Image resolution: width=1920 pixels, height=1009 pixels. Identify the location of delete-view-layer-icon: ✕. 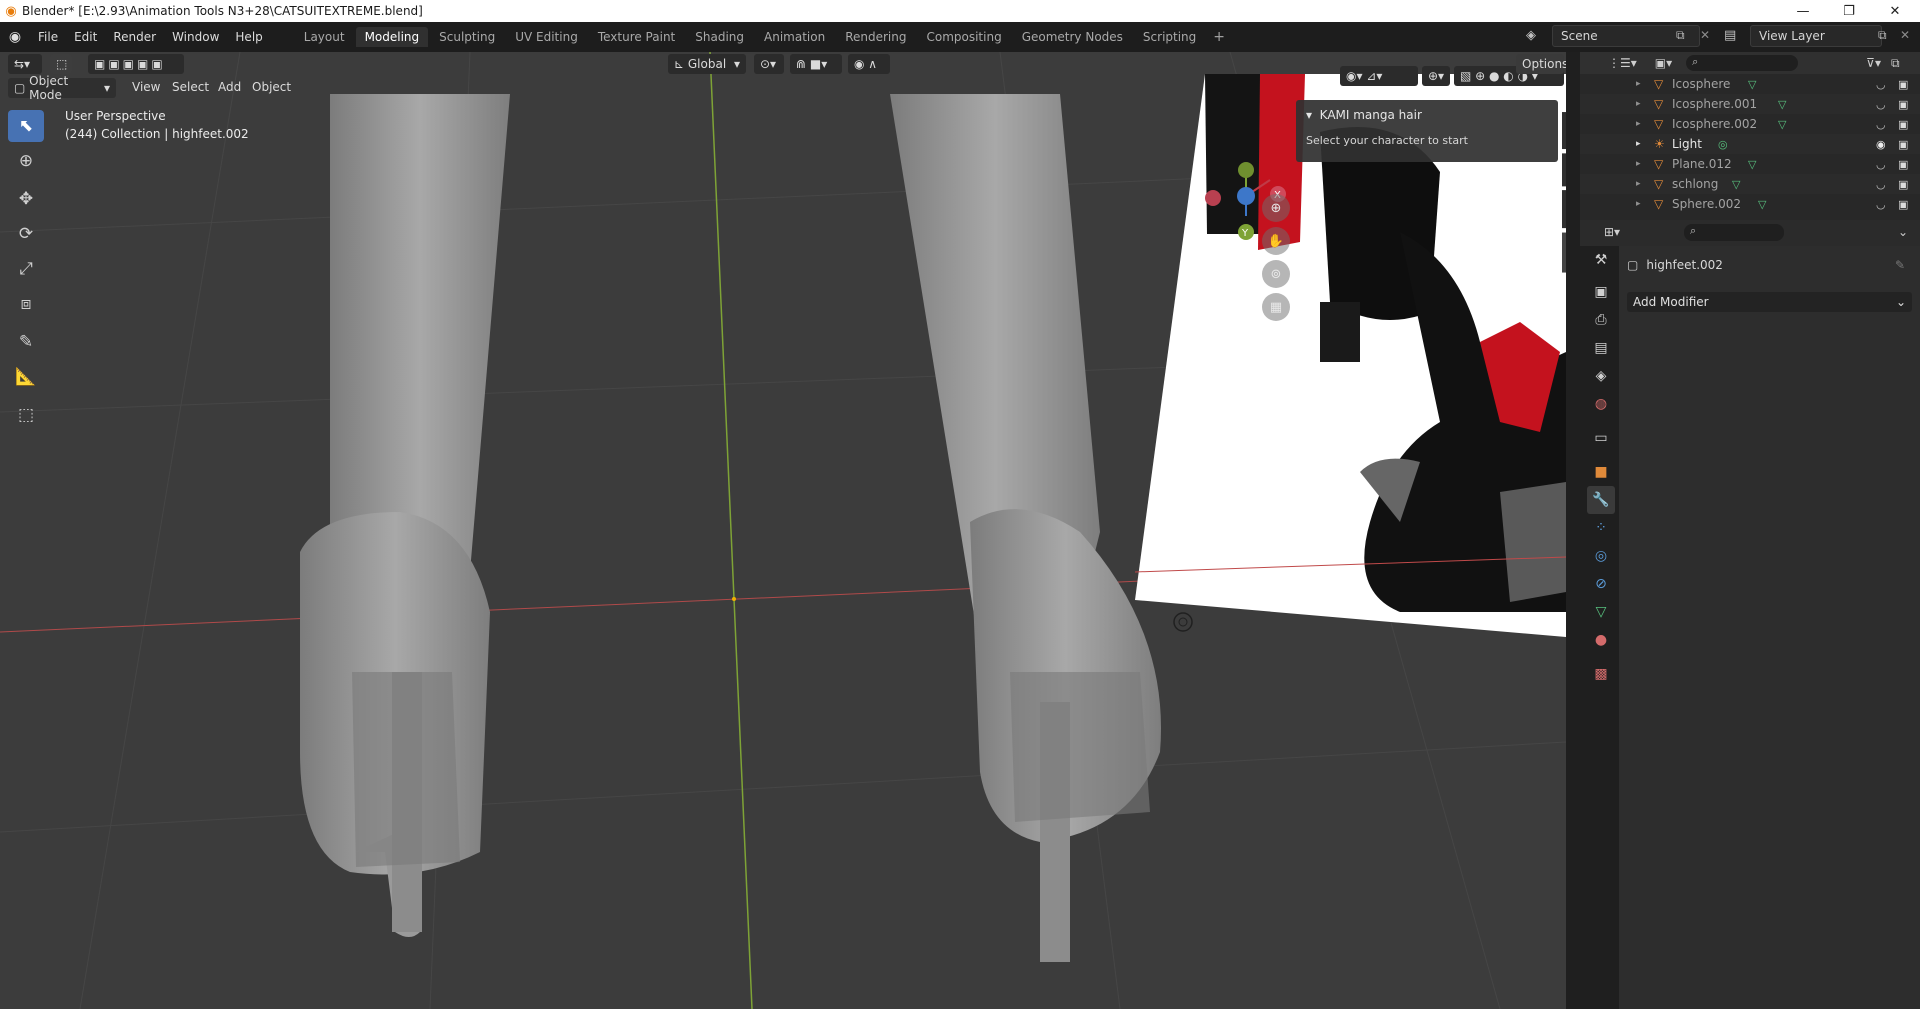
(1905, 35).